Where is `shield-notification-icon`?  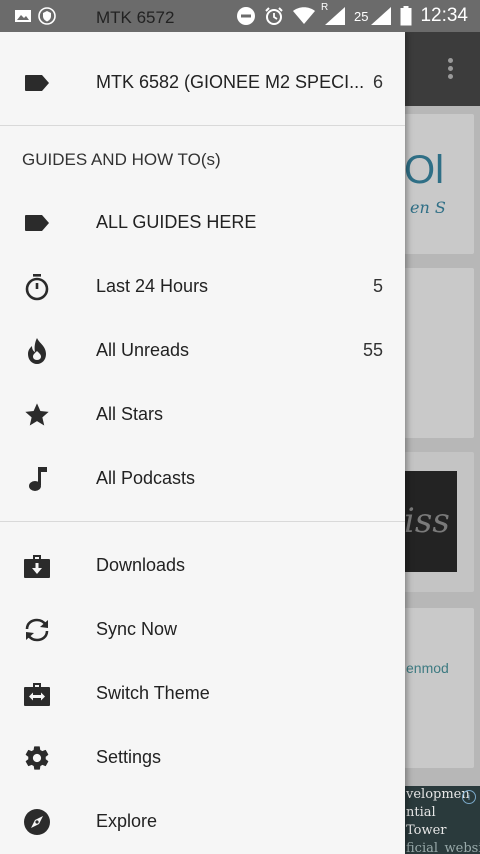 shield-notification-icon is located at coordinates (47, 16).